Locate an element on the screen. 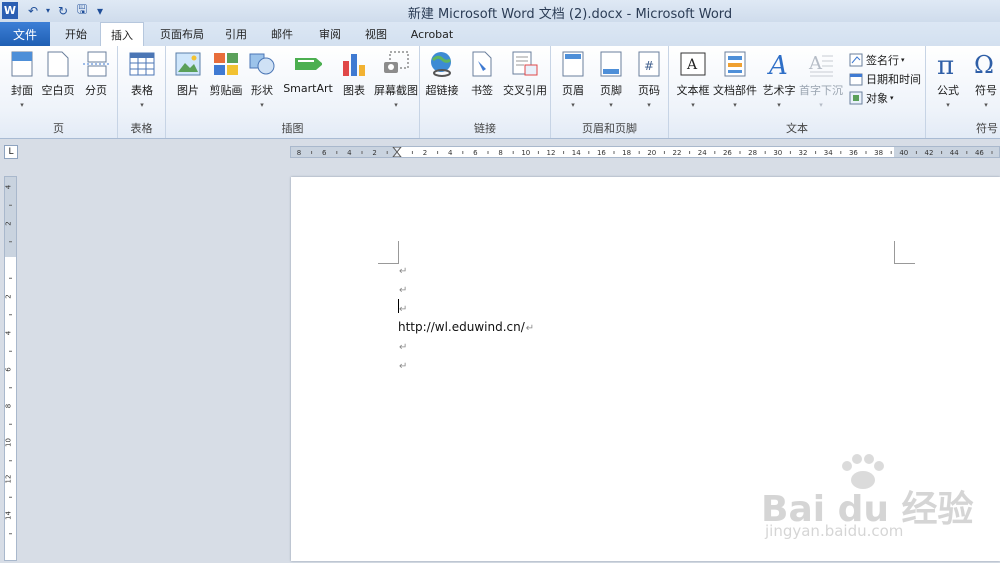  tab-mailings: 邮件 is located at coordinates (282, 34).